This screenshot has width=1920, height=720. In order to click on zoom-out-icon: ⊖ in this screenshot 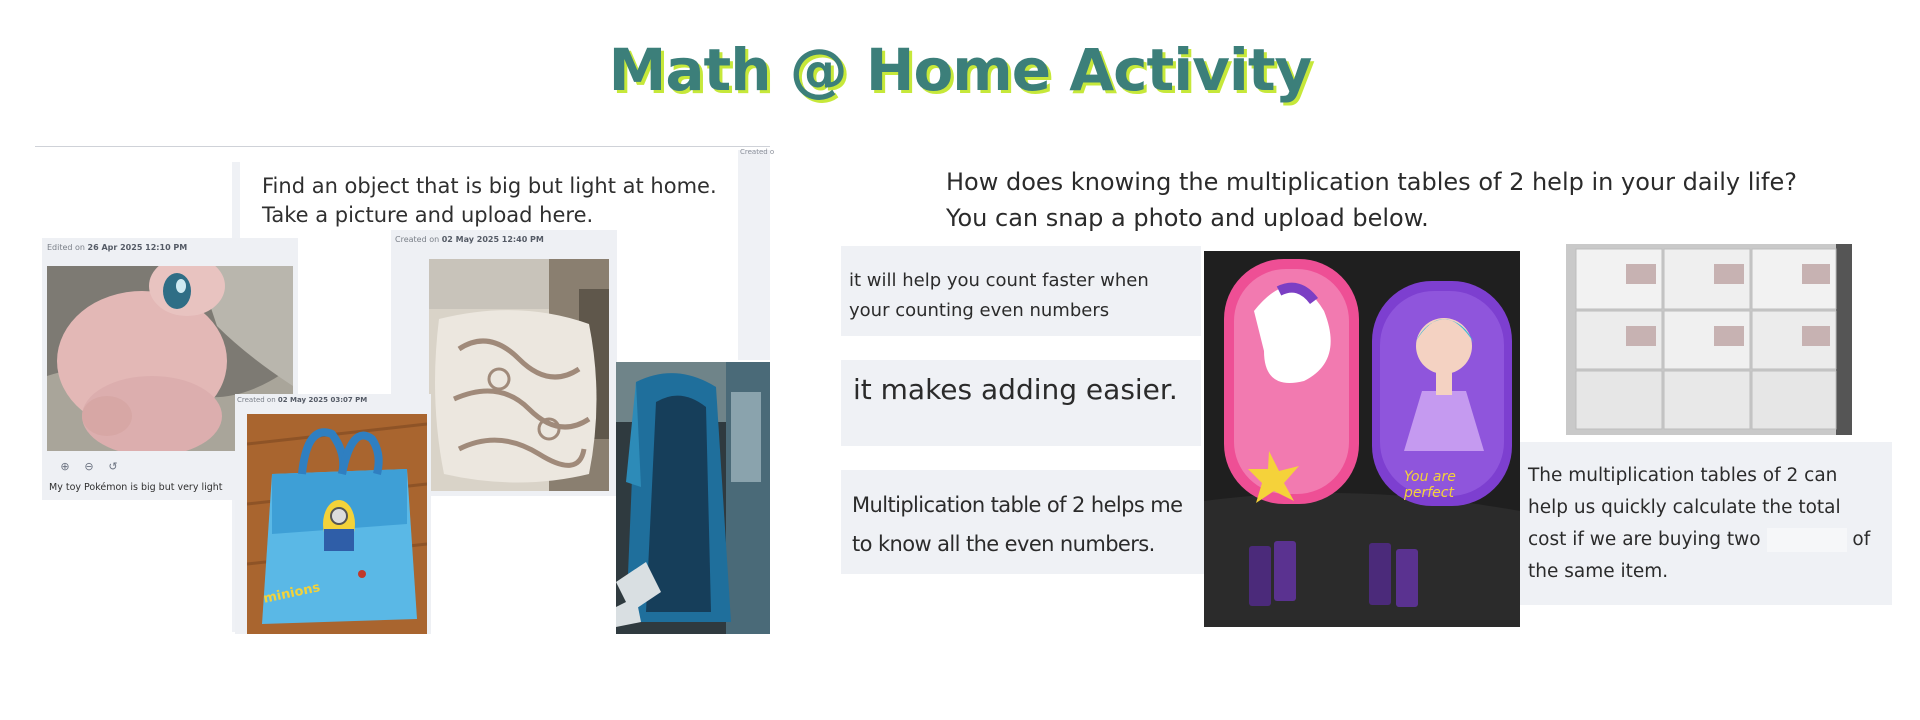, I will do `click(89, 467)`.